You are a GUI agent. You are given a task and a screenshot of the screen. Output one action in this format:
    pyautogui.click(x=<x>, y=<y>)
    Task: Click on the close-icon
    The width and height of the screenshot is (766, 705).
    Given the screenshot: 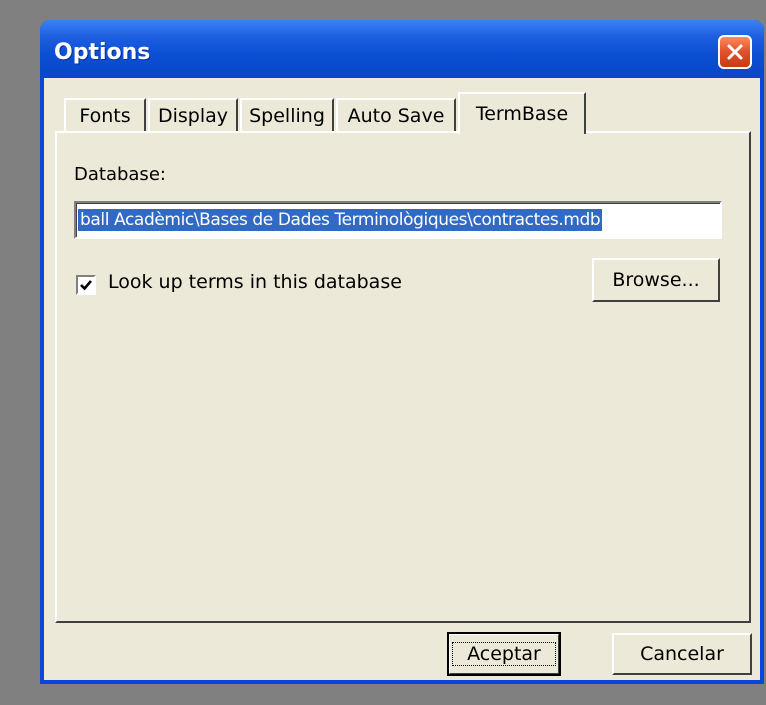 What is the action you would take?
    pyautogui.click(x=735, y=52)
    